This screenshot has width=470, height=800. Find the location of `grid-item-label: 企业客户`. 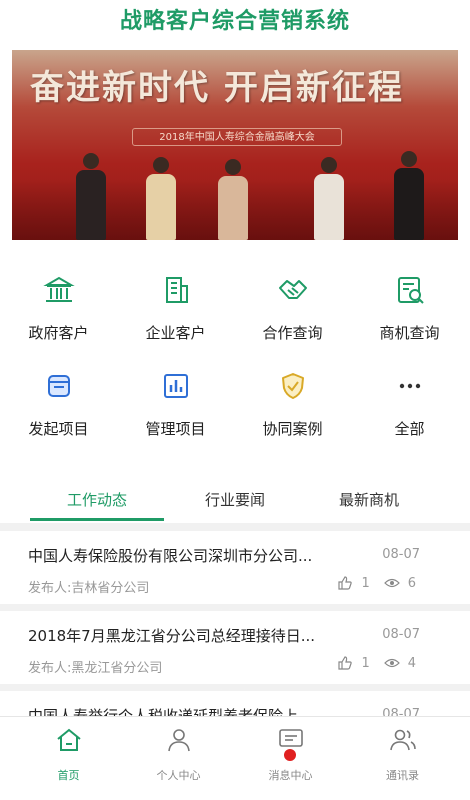

grid-item-label: 企业客户 is located at coordinates (175, 333).